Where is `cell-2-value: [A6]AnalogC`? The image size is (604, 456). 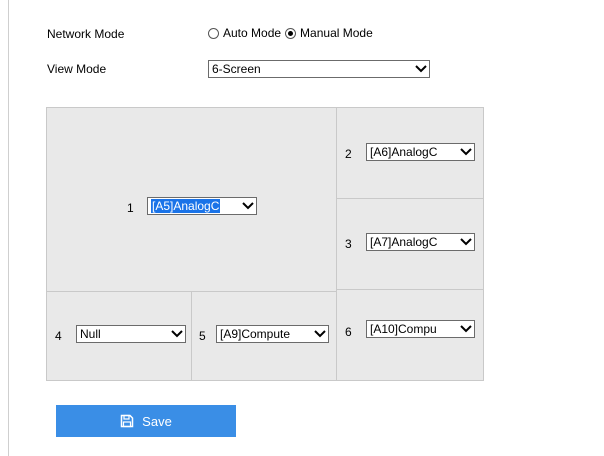 cell-2-value: [A6]AnalogC is located at coordinates (404, 152).